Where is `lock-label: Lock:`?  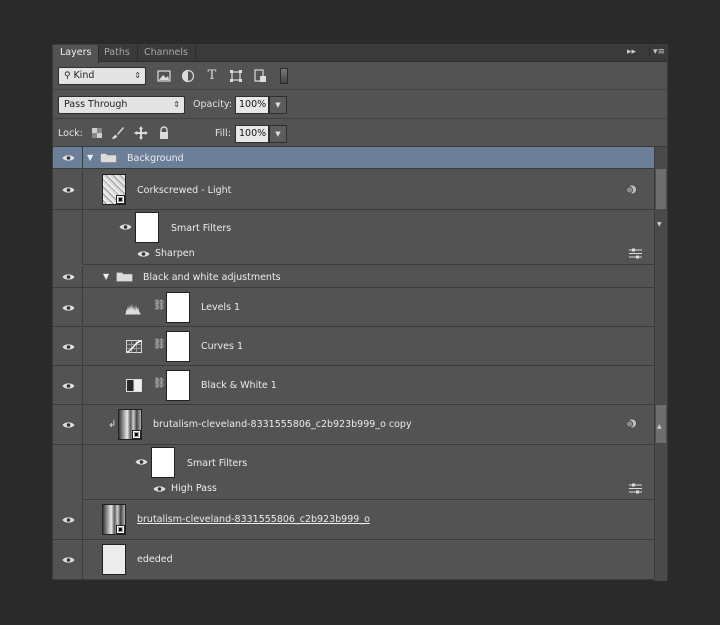 lock-label: Lock: is located at coordinates (70, 133).